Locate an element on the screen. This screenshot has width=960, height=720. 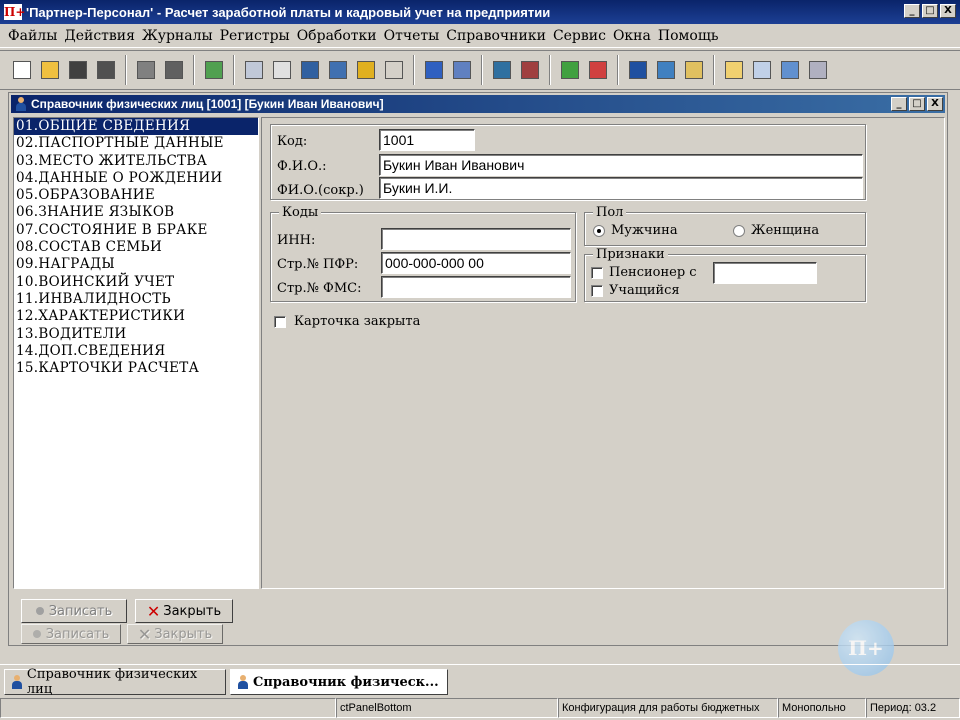
code-label: Код: is located at coordinates (292, 141).